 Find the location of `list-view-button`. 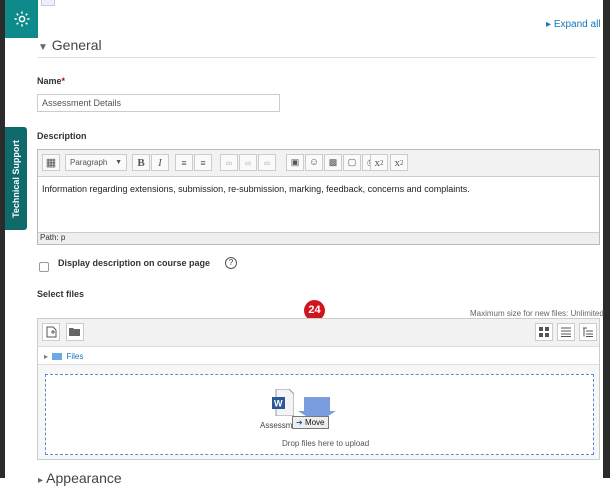

list-view-button is located at coordinates (566, 332).